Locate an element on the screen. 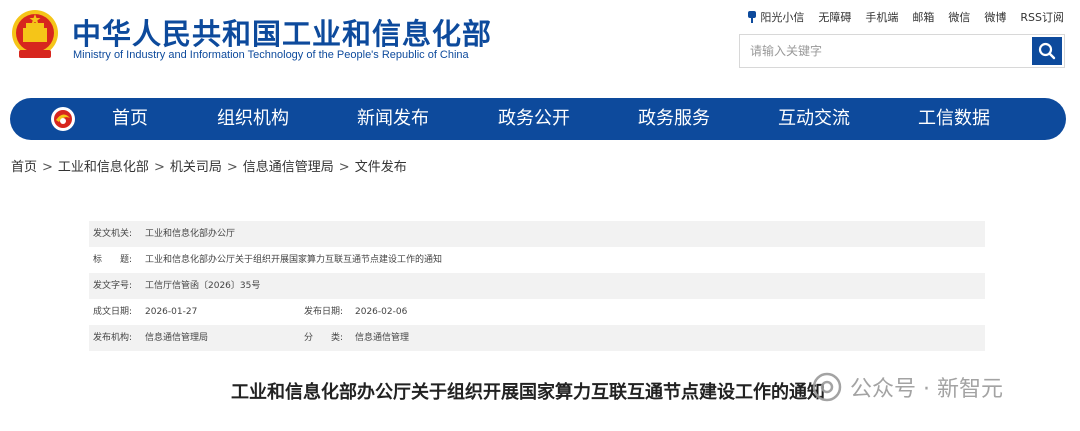  top-link-mobile: 手机端 is located at coordinates (881, 17).